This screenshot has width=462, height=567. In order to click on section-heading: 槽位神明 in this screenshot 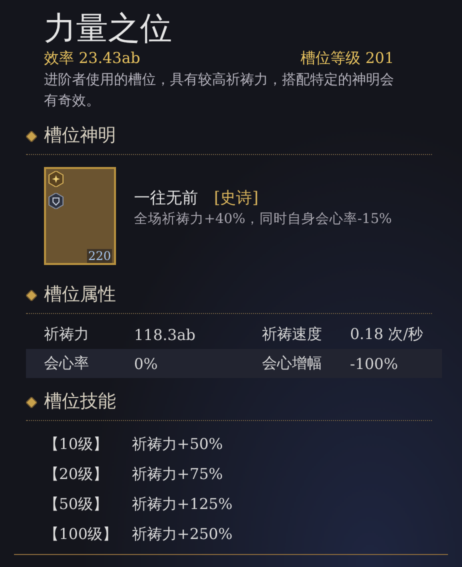, I will do `click(80, 136)`.